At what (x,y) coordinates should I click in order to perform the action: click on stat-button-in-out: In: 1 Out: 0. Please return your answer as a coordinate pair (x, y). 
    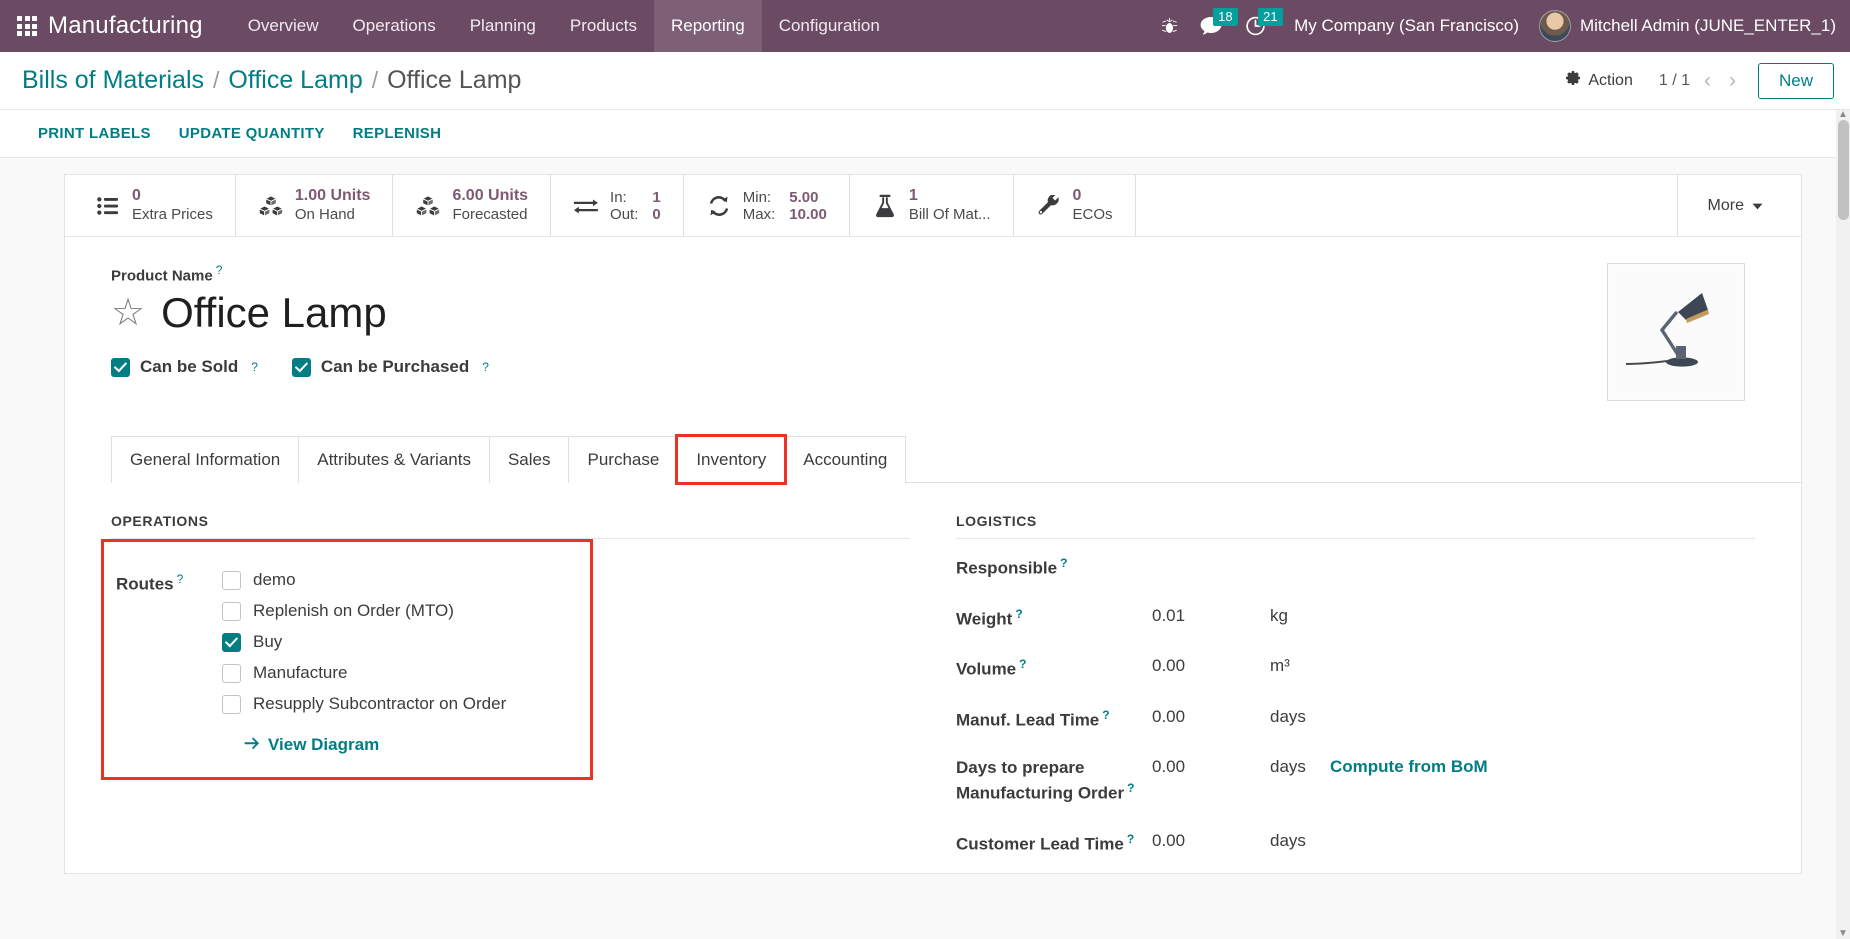
    Looking at the image, I should click on (617, 205).